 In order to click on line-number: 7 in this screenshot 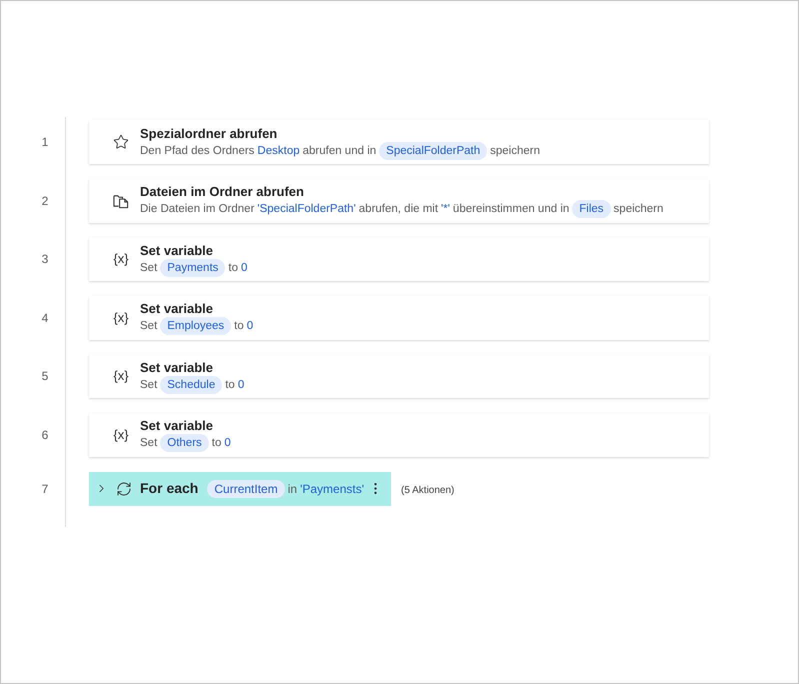, I will do `click(45, 489)`.